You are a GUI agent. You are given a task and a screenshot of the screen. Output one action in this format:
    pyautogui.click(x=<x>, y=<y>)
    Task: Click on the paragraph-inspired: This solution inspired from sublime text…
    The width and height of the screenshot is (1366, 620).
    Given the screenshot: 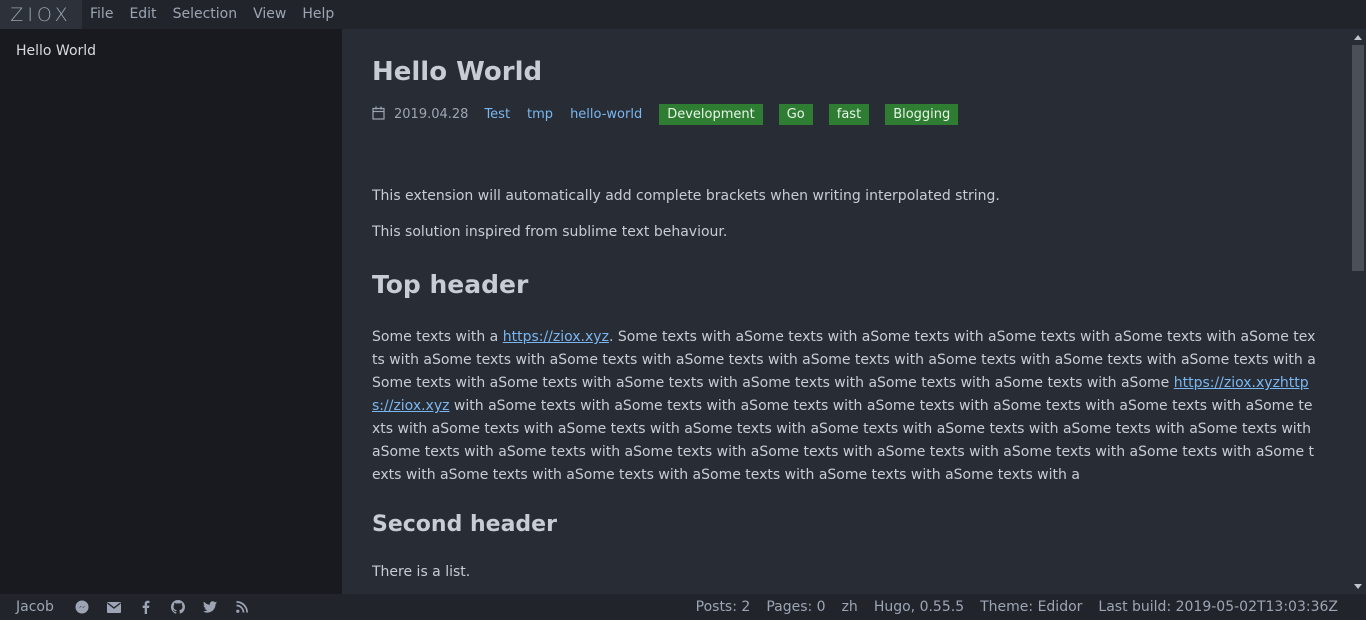 What is the action you would take?
    pyautogui.click(x=550, y=232)
    